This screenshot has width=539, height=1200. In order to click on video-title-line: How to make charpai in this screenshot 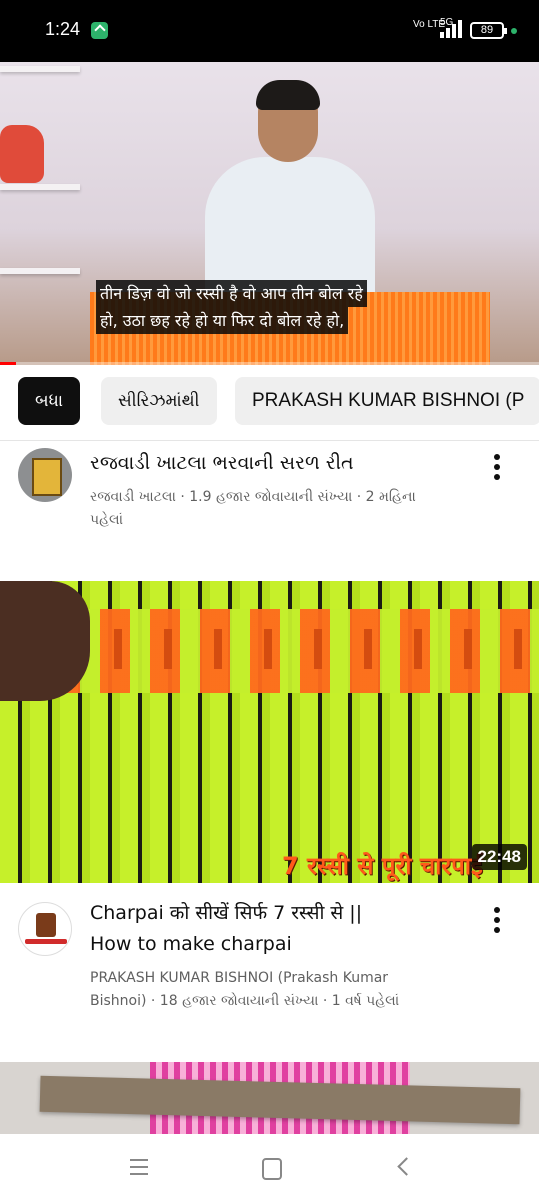, I will do `click(191, 944)`.